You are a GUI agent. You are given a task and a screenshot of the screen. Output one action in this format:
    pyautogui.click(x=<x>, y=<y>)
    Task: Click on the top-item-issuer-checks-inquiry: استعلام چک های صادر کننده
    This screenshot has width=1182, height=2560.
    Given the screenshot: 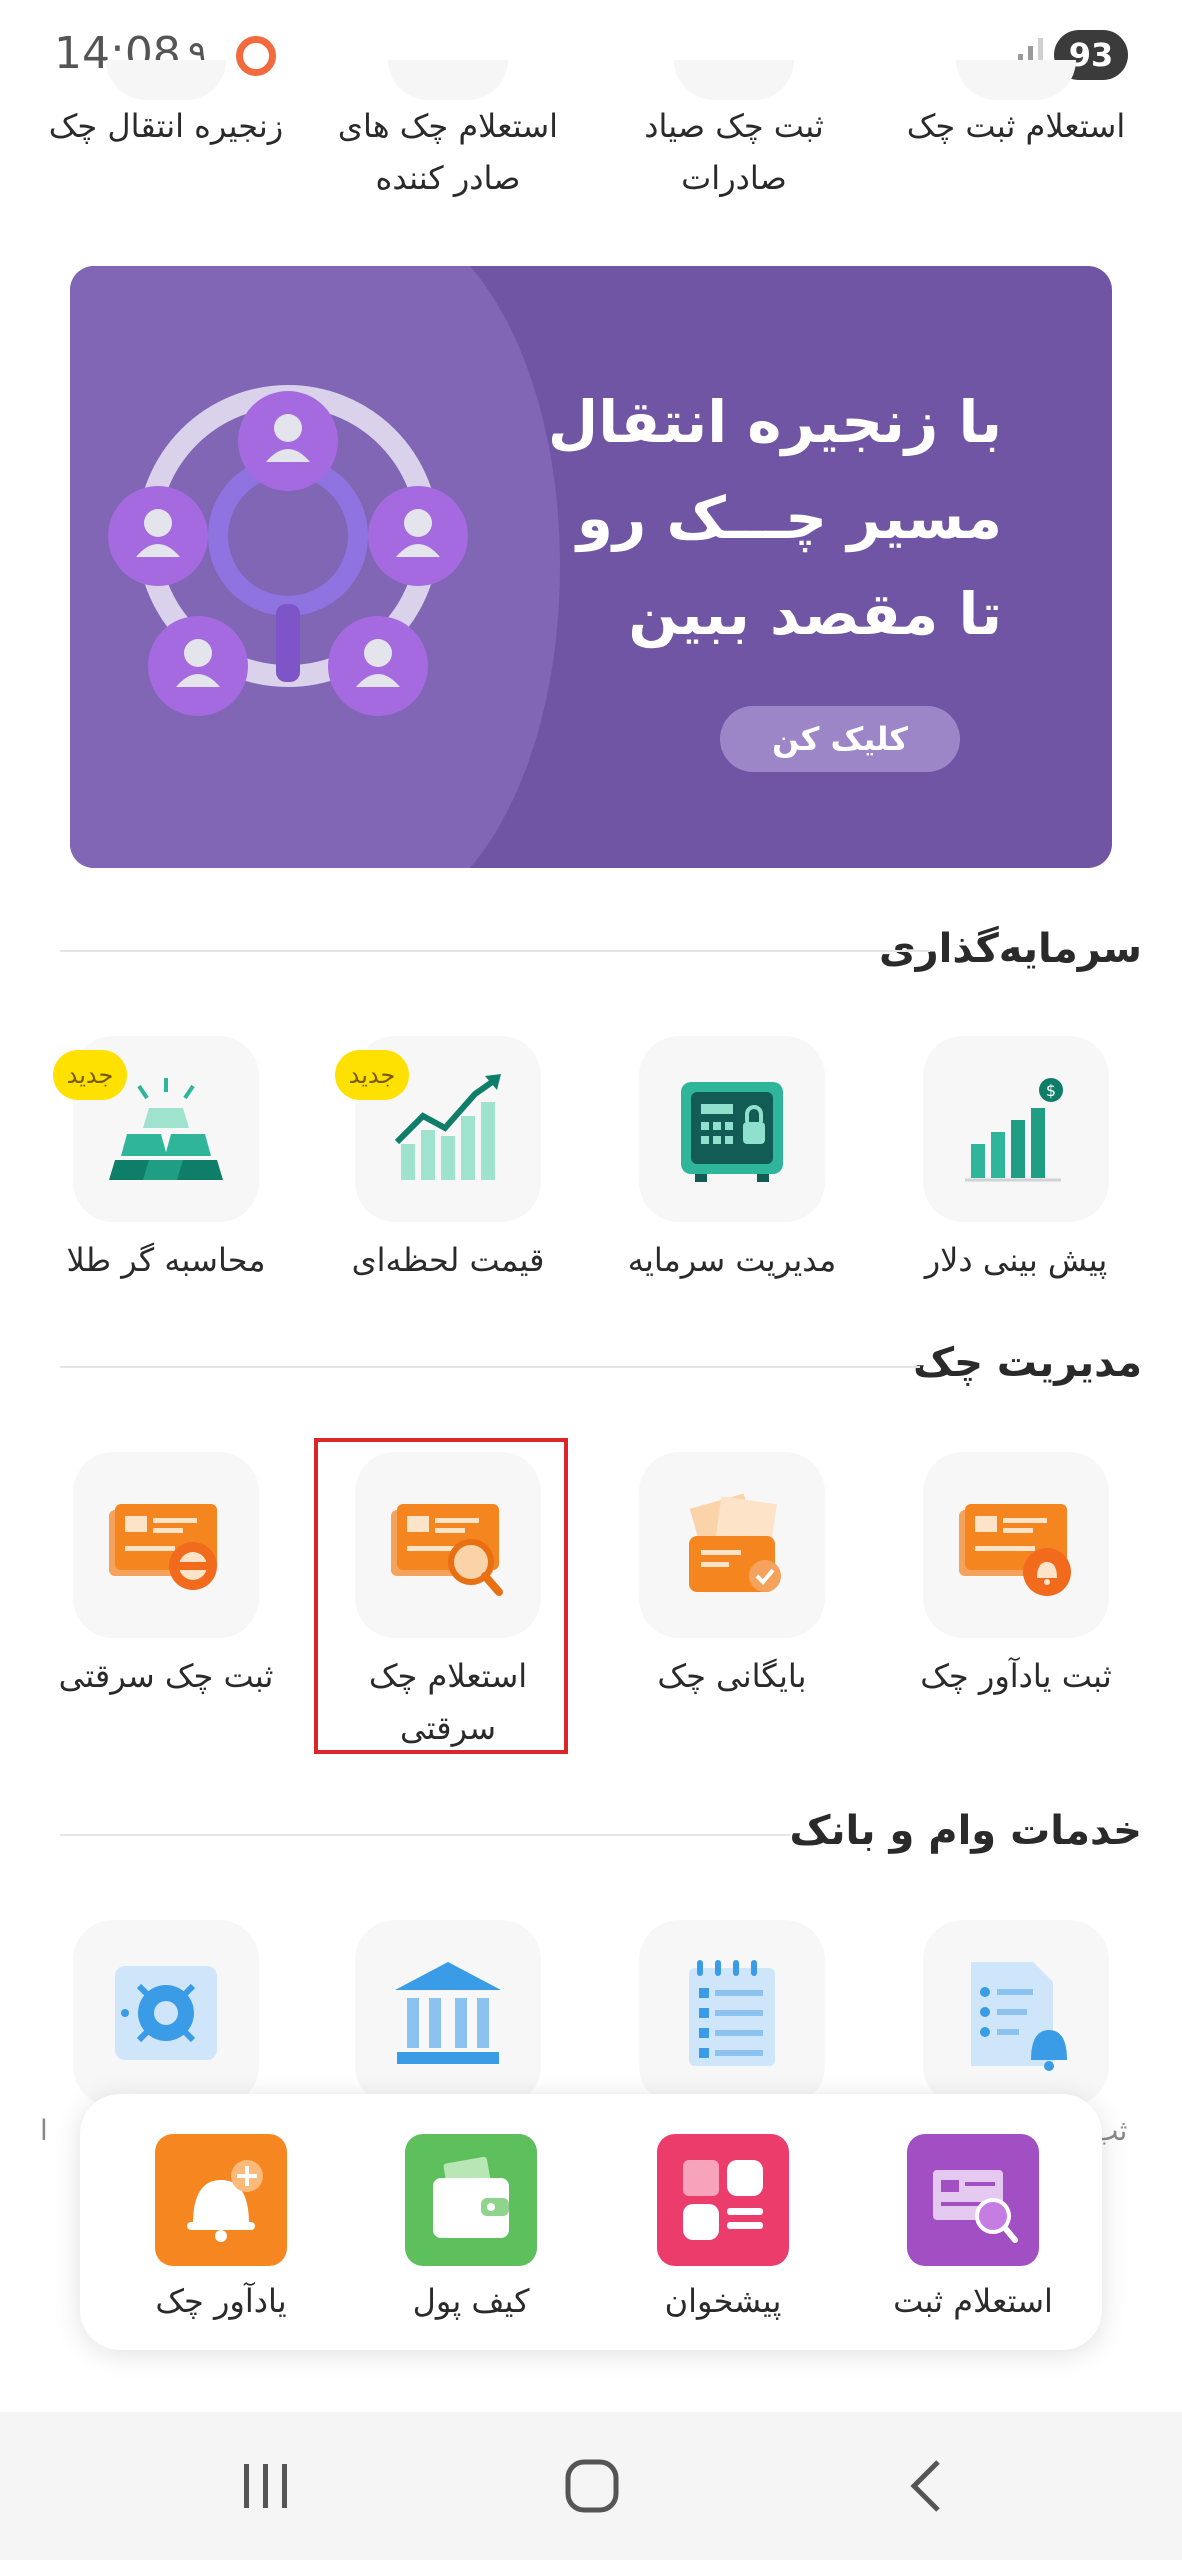 What is the action you would take?
    pyautogui.click(x=448, y=132)
    